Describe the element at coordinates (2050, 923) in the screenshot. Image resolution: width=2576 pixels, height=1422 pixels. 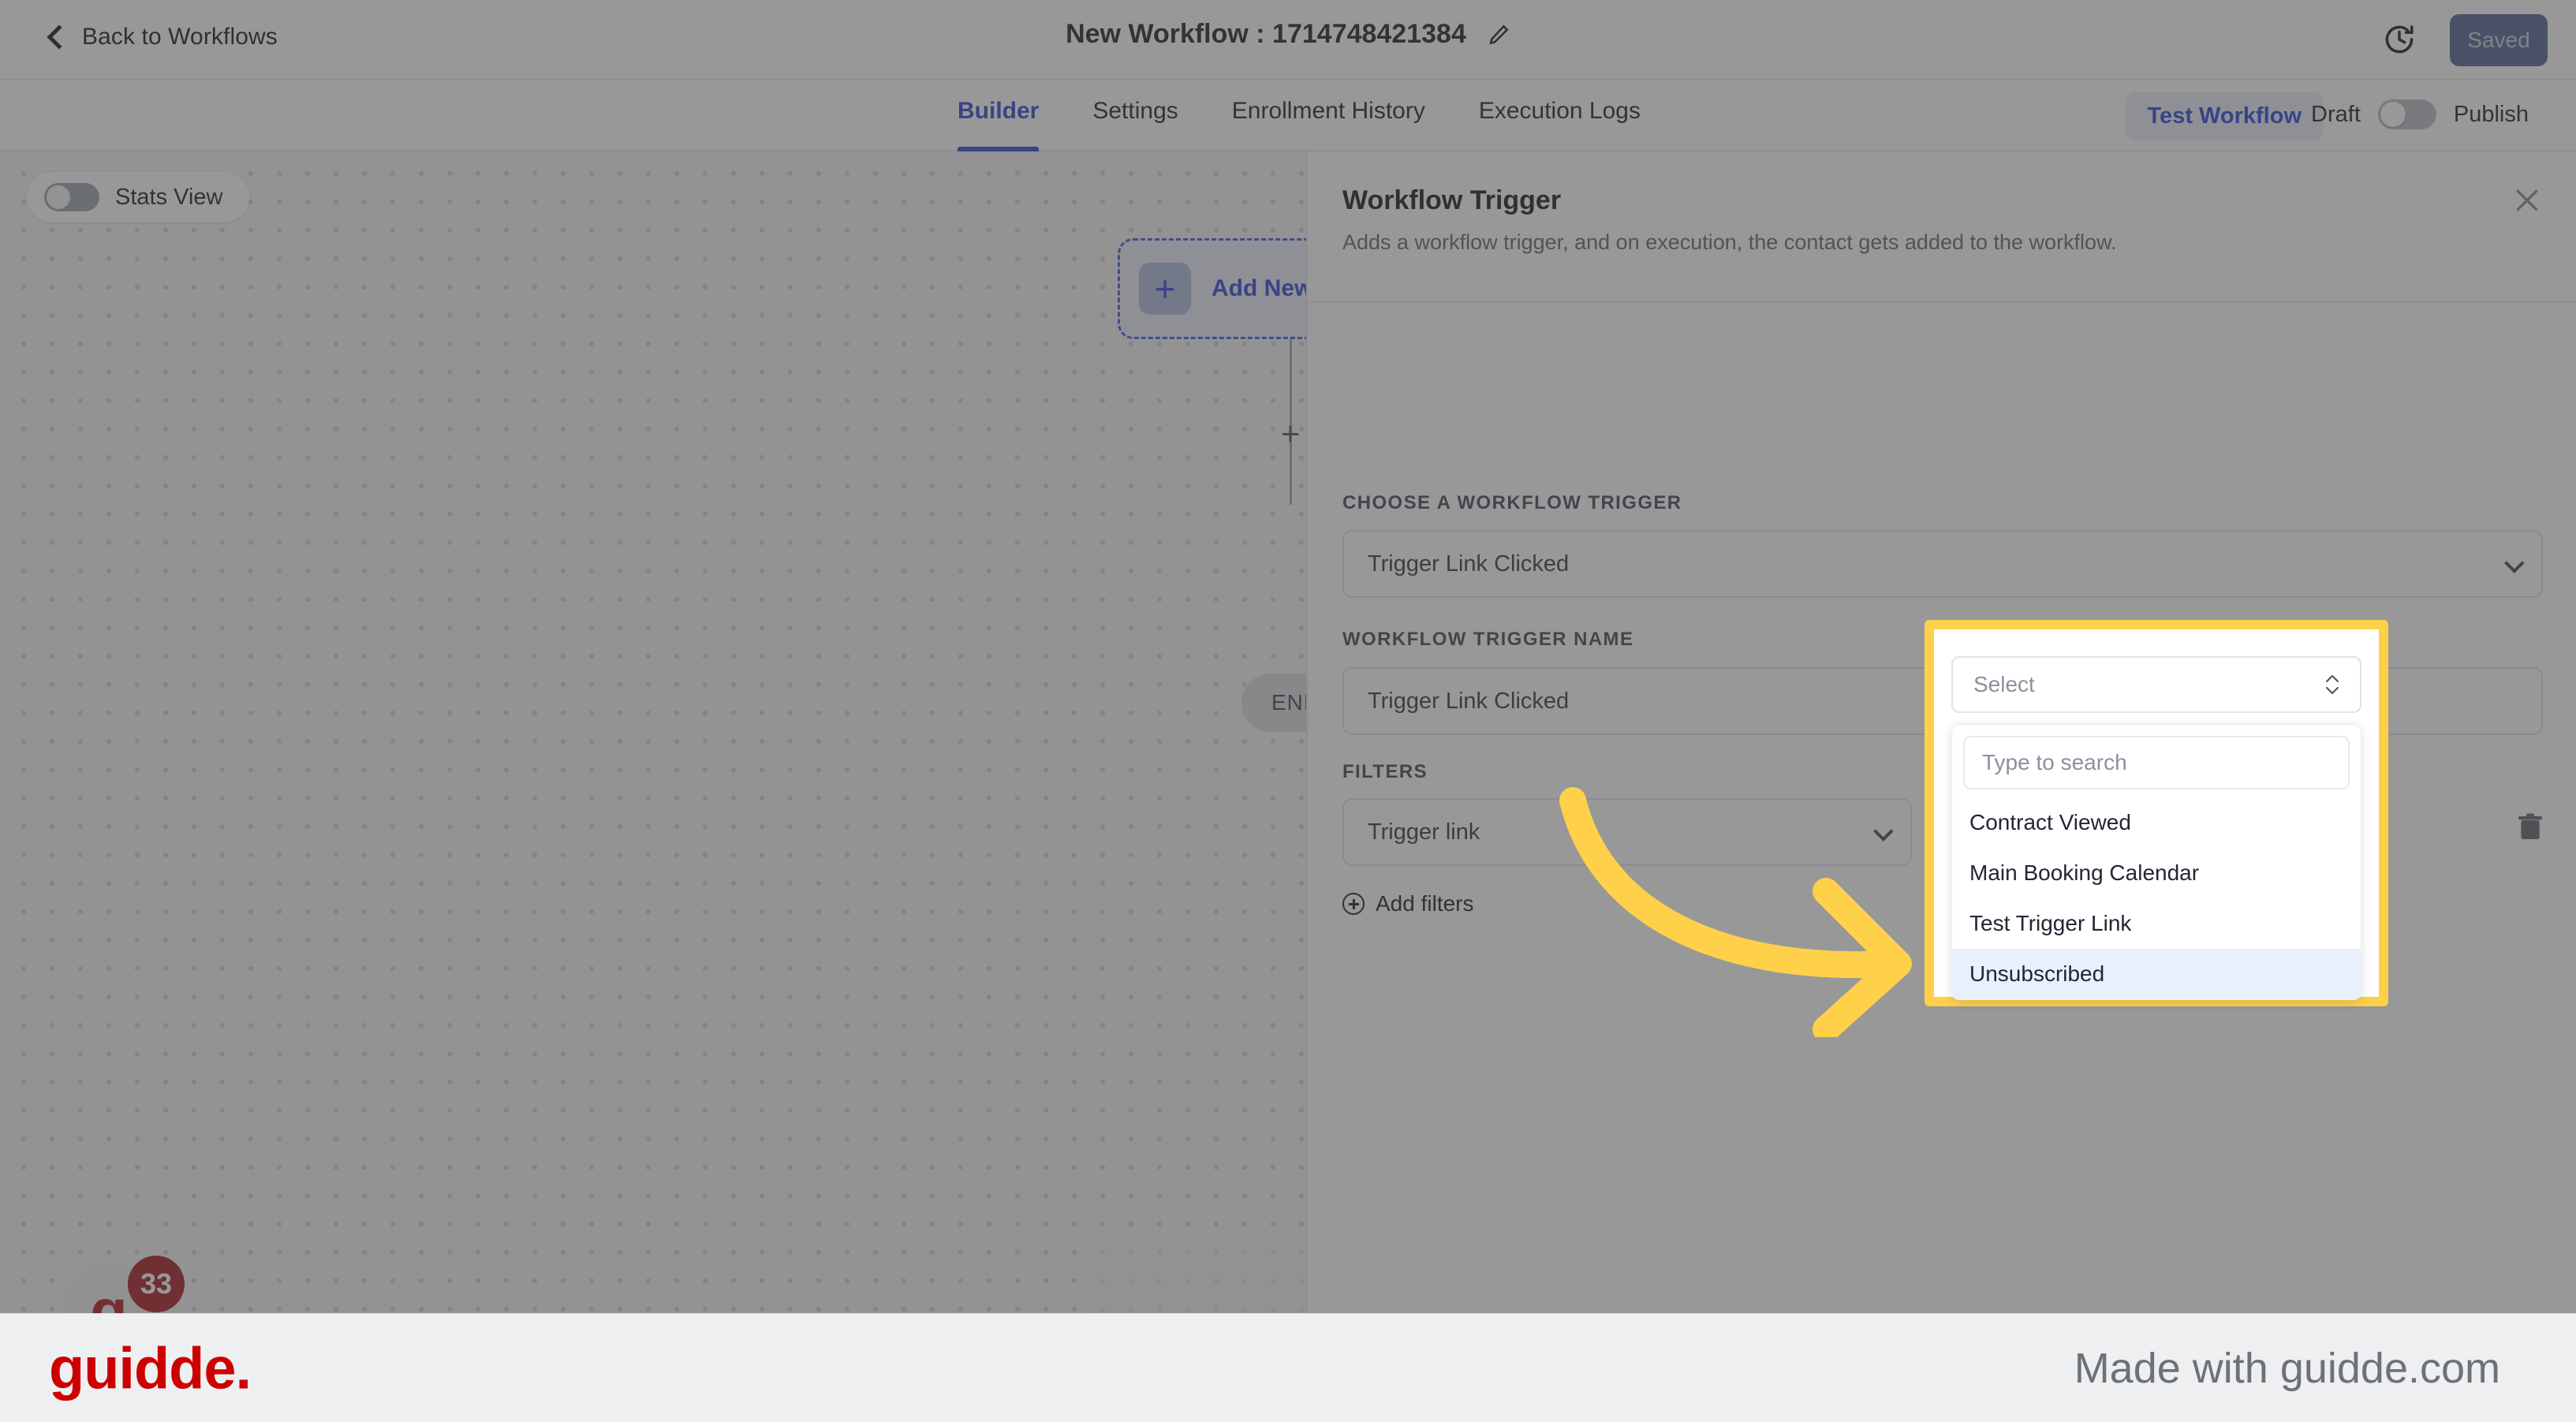
I see `option-label: Test Trigger Link` at that location.